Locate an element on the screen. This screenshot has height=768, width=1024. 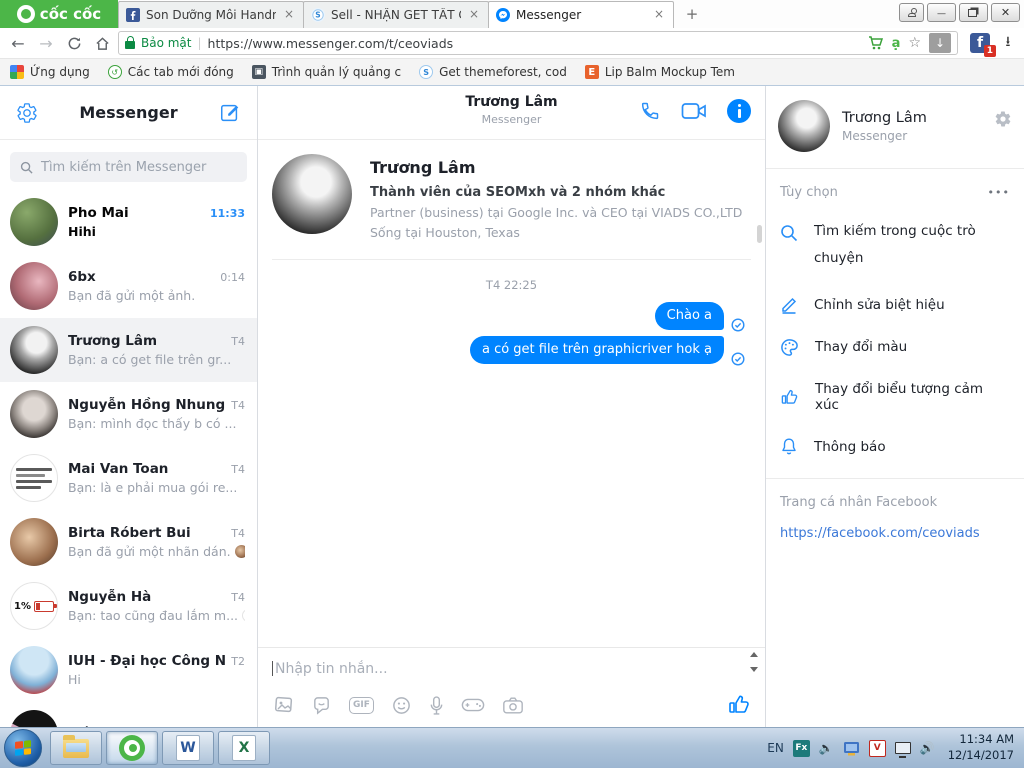
list-item-6bx: 6bx 0:14 Bạn đã gửi một ảnh. is located at coordinates (128, 286).